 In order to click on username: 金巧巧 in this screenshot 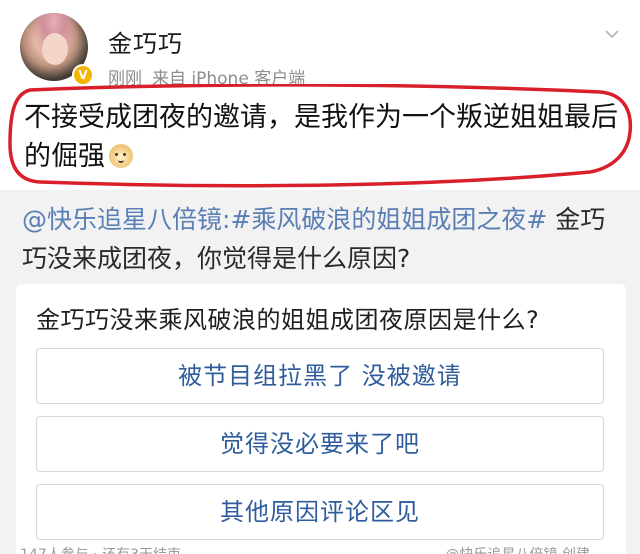, I will do `click(145, 41)`.